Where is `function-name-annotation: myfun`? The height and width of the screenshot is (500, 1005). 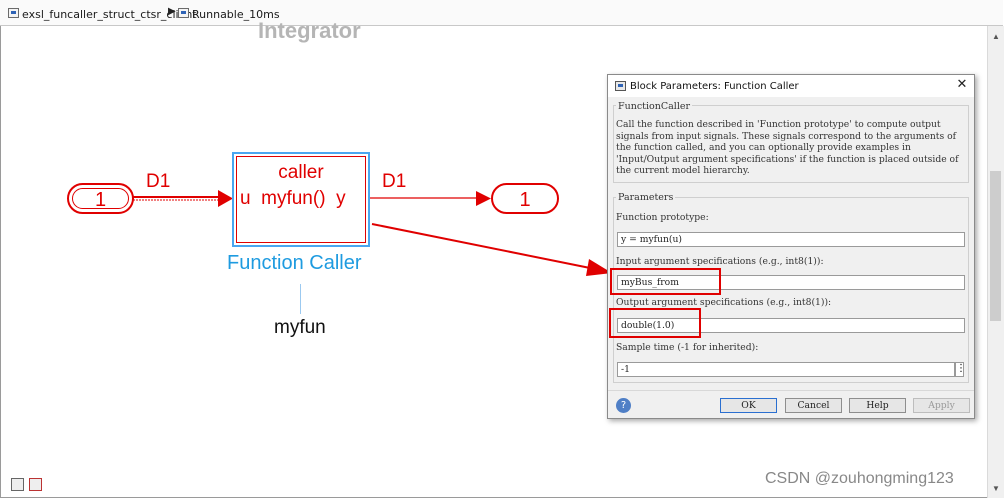 function-name-annotation: myfun is located at coordinates (300, 327).